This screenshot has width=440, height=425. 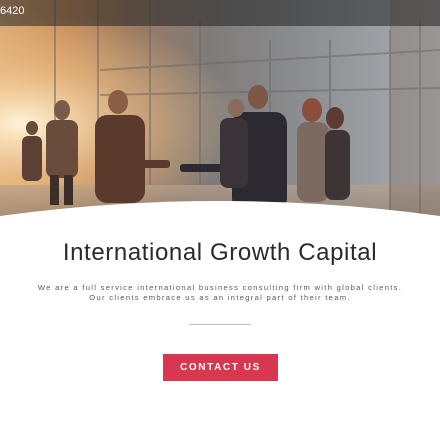 I want to click on hero-curve, so click(x=220, y=214).